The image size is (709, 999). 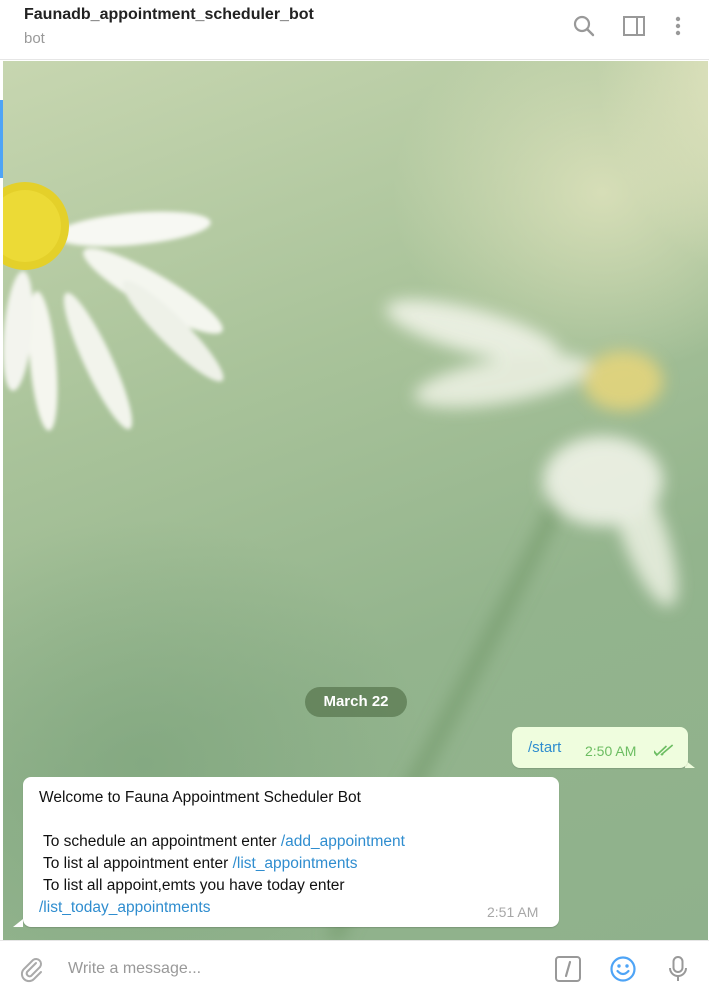 I want to click on today-instruction-command: /list_today_appointments, so click(x=124, y=908).